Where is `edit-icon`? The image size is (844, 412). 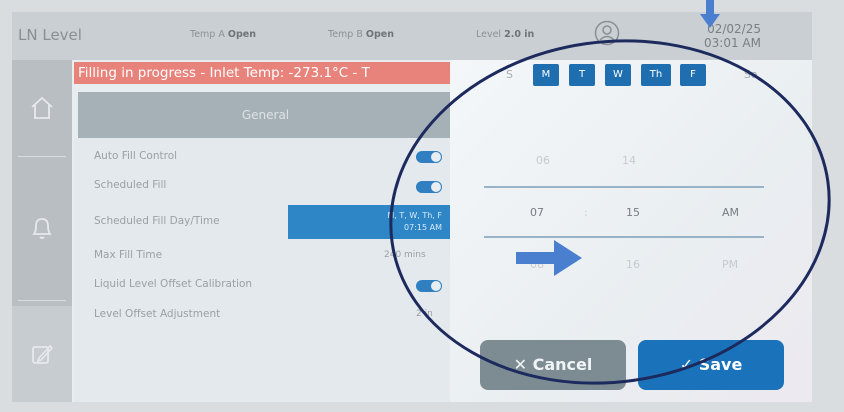 edit-icon is located at coordinates (43, 354).